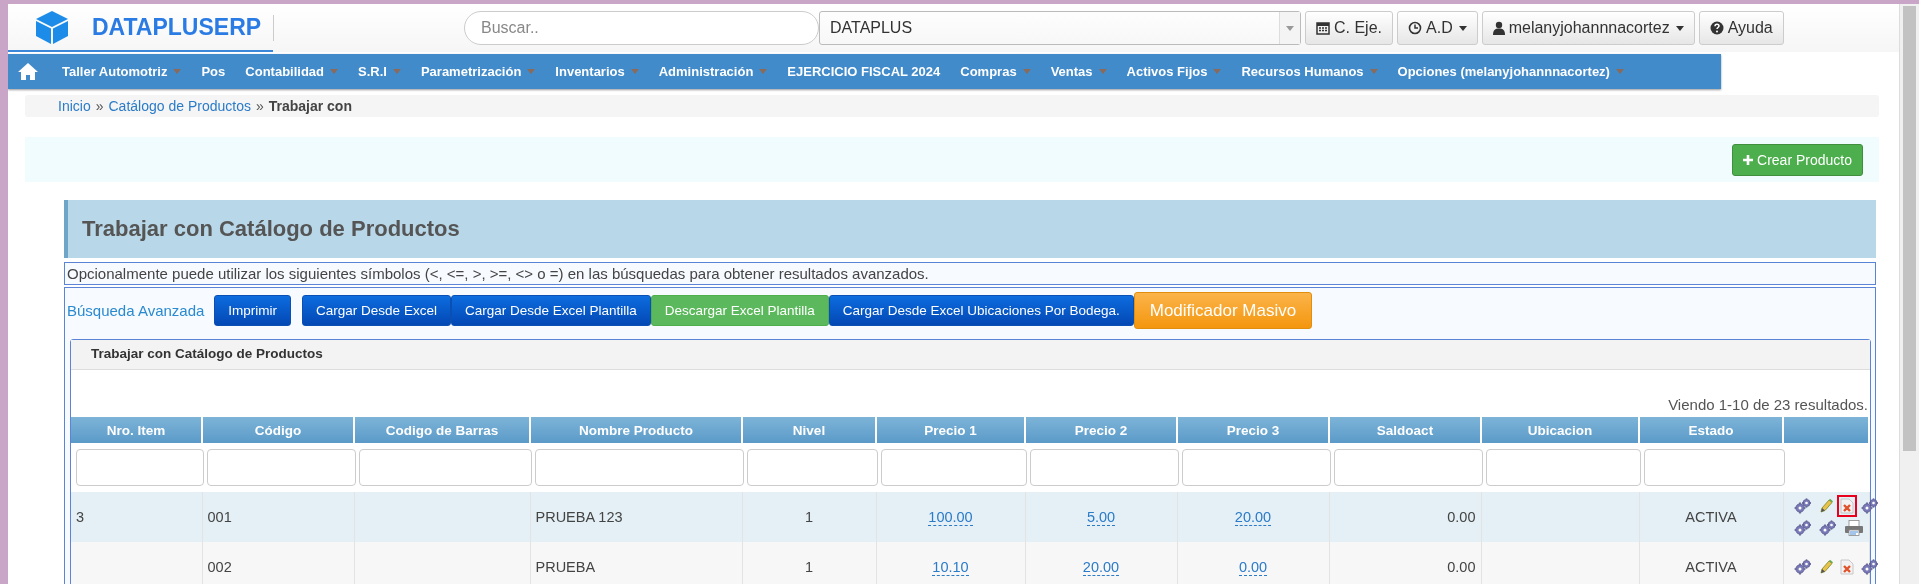  Describe the element at coordinates (442, 430) in the screenshot. I see `column-header: Codigo de Barras` at that location.